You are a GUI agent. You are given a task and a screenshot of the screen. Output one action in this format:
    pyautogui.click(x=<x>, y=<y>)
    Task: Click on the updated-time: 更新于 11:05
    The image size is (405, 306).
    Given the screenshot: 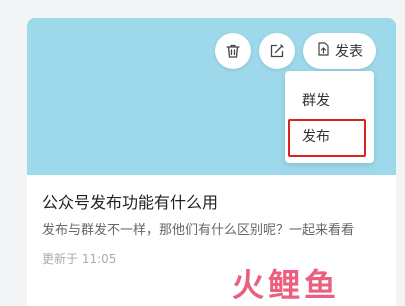 What is the action you would take?
    pyautogui.click(x=79, y=259)
    